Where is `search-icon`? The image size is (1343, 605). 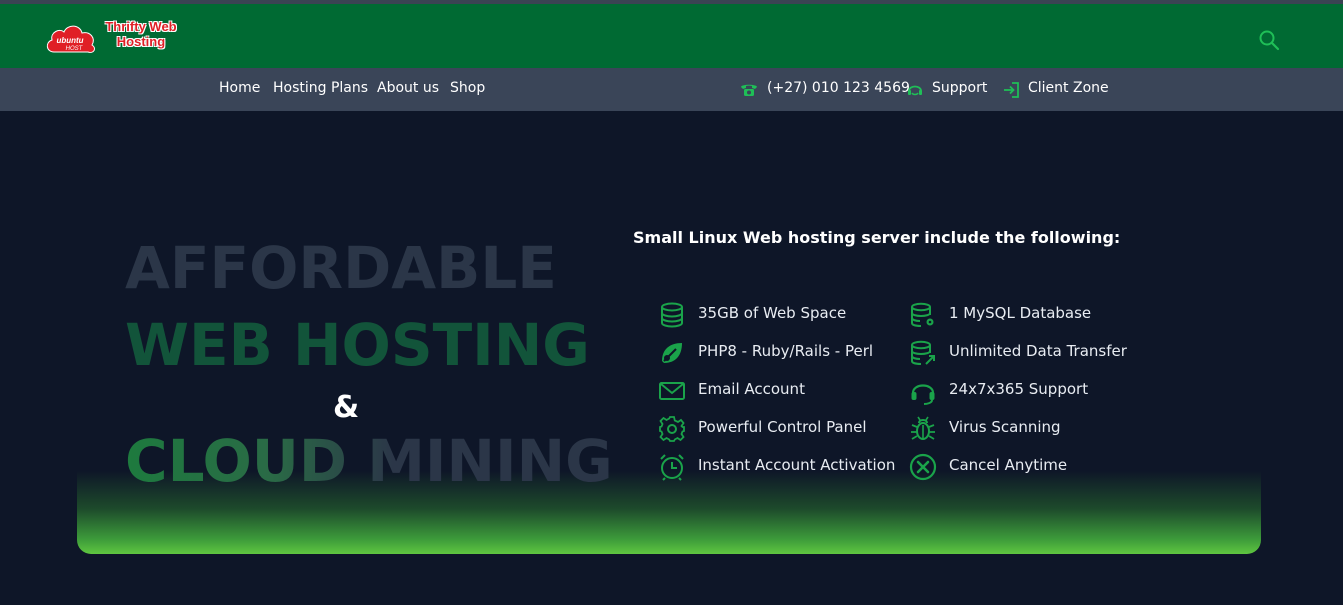
search-icon is located at coordinates (1269, 40).